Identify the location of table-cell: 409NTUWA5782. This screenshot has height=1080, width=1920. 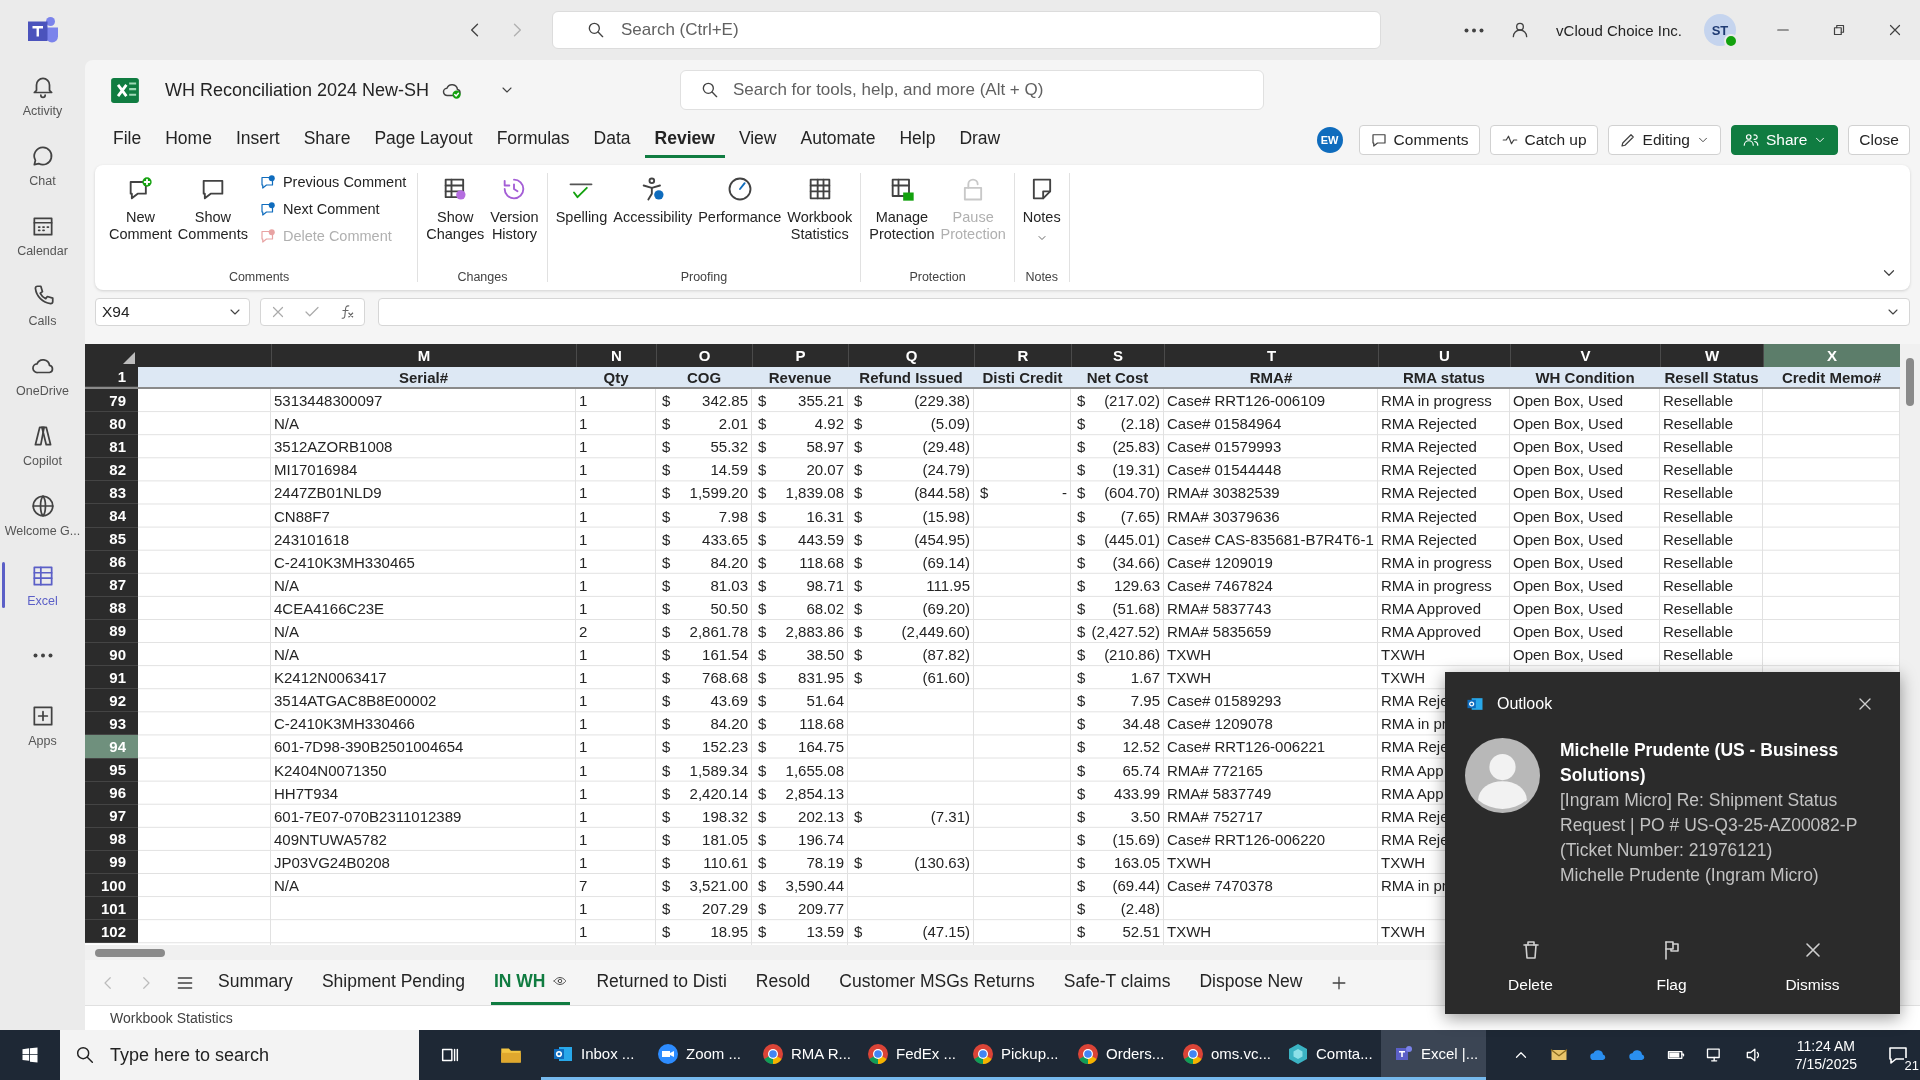
(330, 839).